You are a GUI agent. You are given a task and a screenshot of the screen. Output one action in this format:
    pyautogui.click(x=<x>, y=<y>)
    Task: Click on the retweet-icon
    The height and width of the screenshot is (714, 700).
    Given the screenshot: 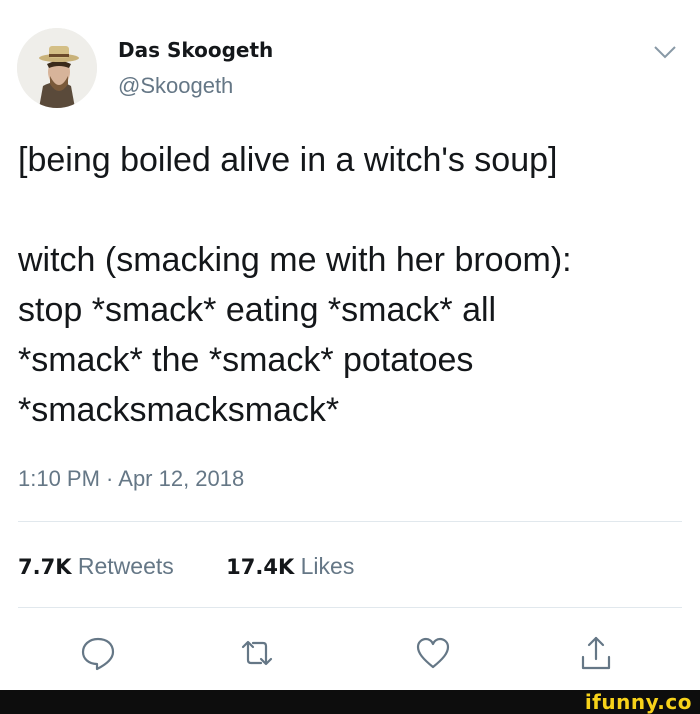 What is the action you would take?
    pyautogui.click(x=257, y=653)
    